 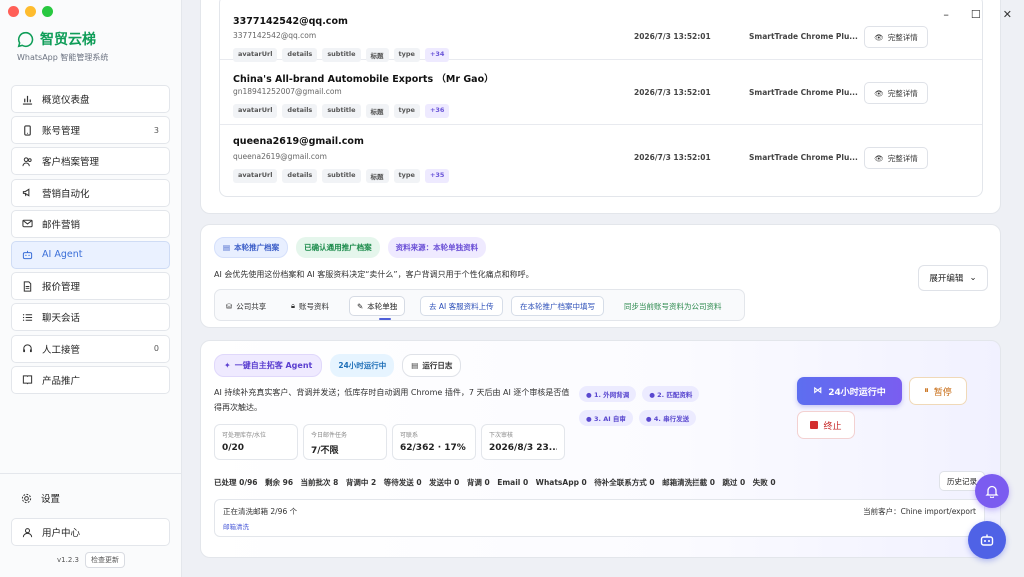 I want to click on stat-label: 下次审核, so click(x=501, y=435).